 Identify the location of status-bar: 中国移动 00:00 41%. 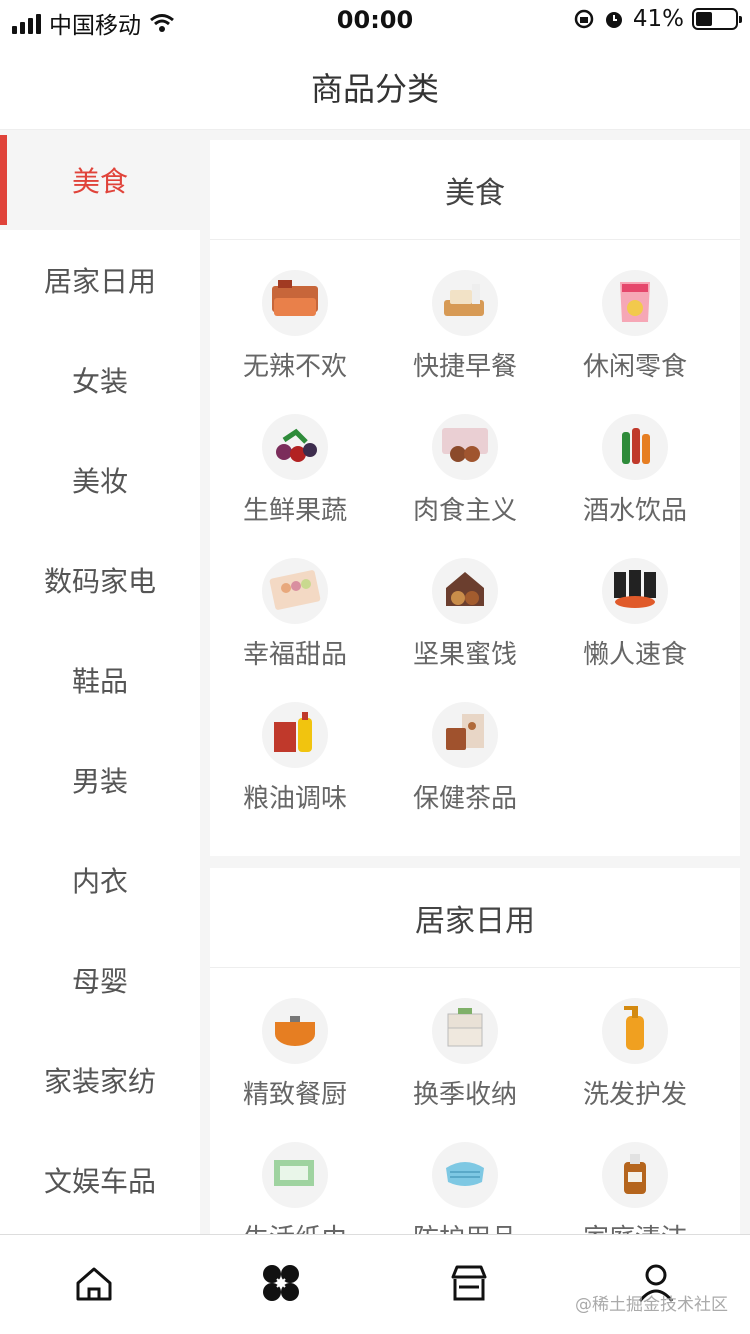
(375, 21).